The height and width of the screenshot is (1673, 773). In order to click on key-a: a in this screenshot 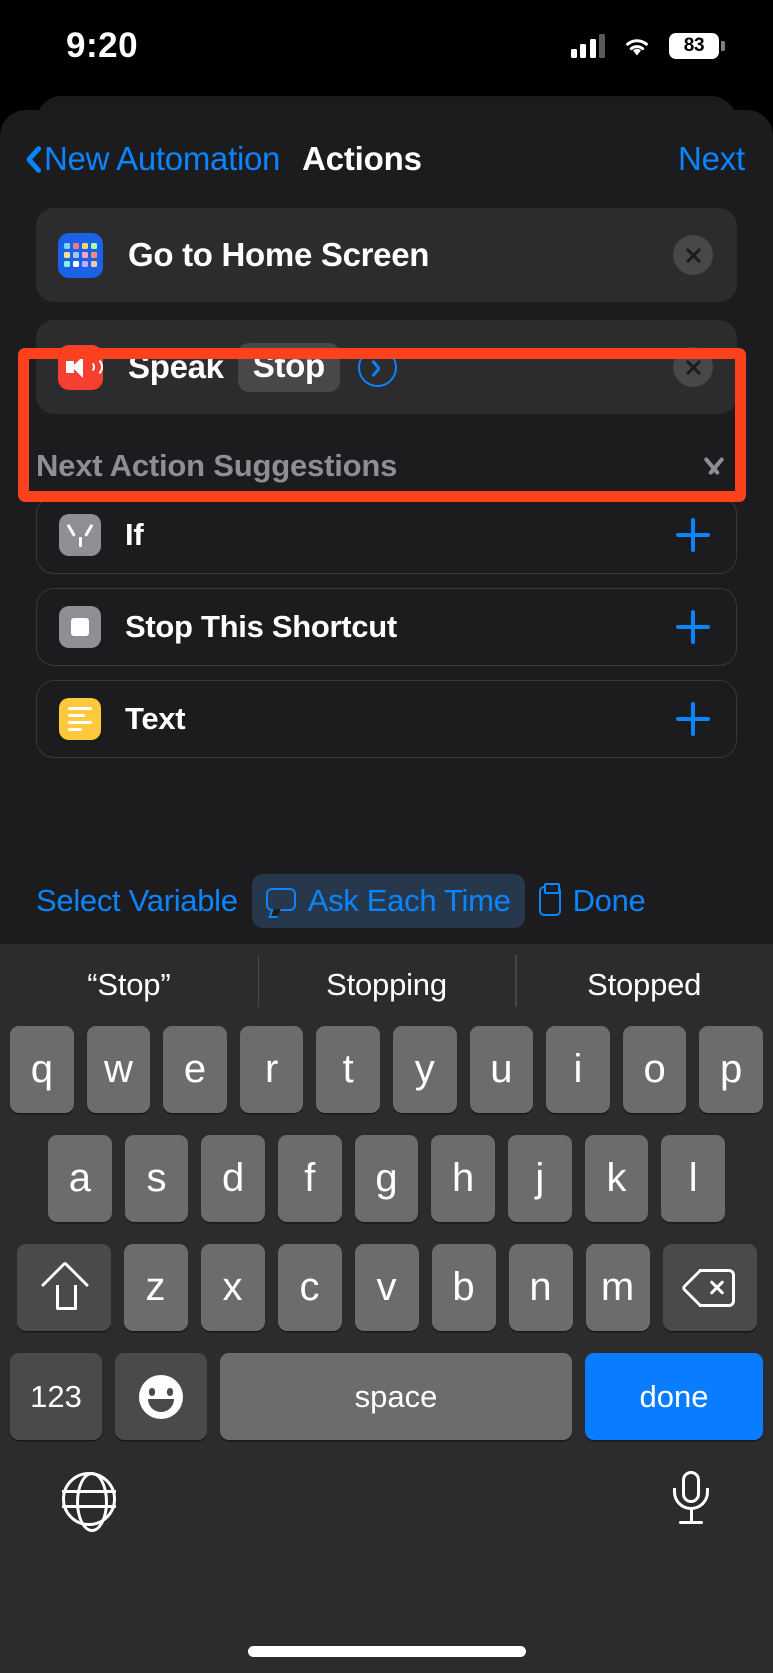, I will do `click(79, 1178)`.